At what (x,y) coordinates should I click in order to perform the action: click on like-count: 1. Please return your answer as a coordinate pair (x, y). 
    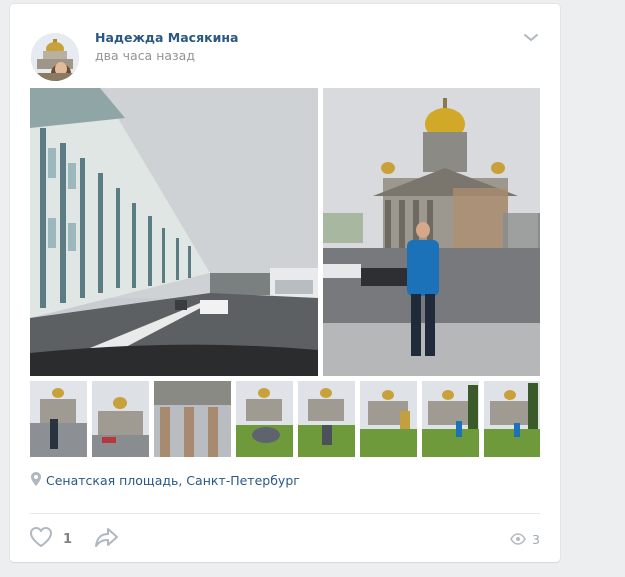
    Looking at the image, I should click on (68, 539).